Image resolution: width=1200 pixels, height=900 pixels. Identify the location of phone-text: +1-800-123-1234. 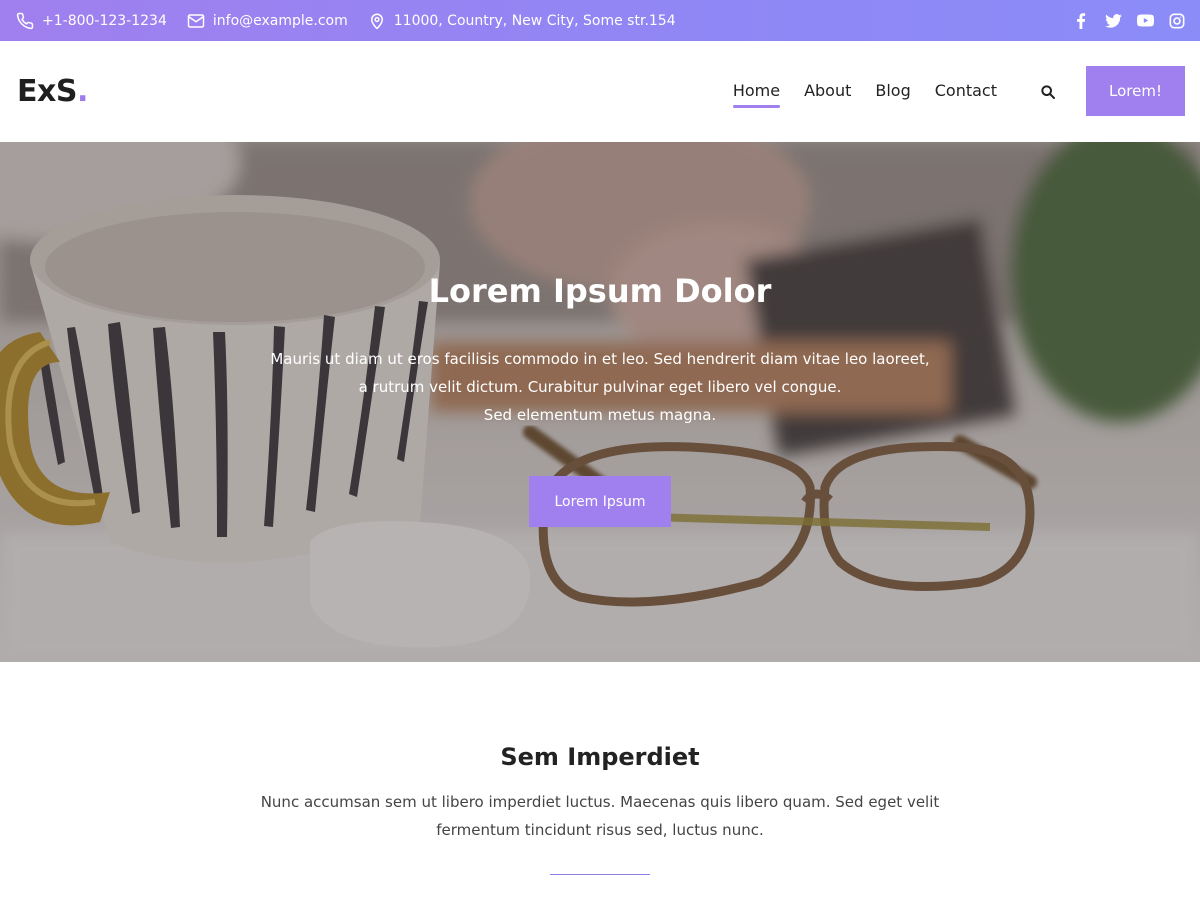
(104, 20).